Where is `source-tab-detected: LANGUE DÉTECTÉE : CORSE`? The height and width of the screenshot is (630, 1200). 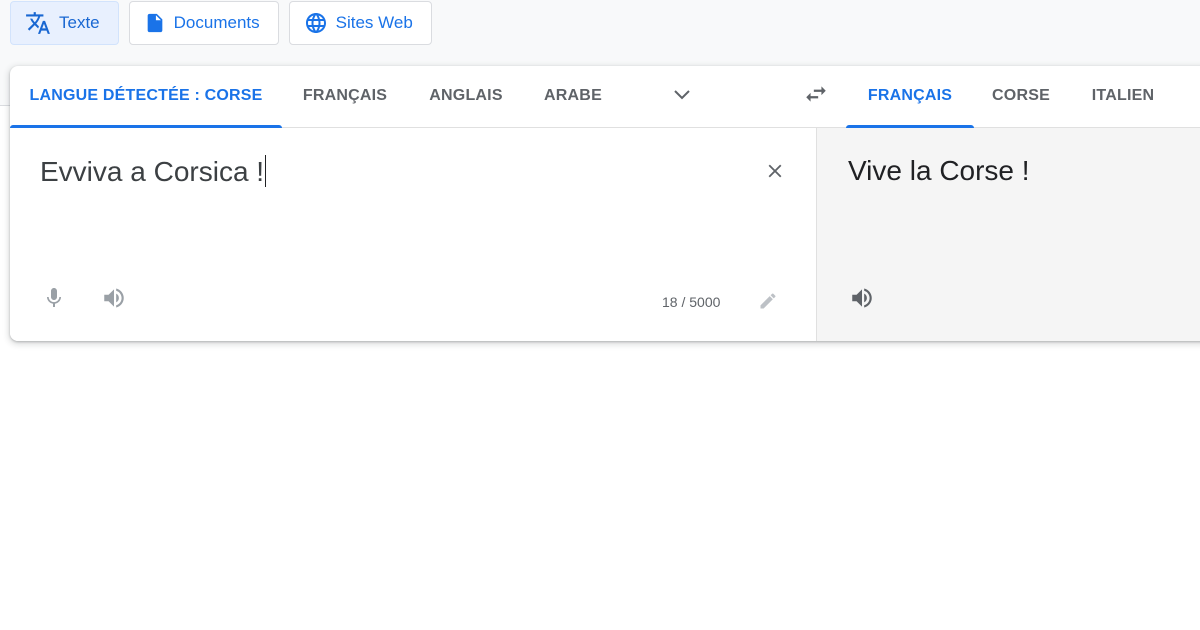 source-tab-detected: LANGUE DÉTECTÉE : CORSE is located at coordinates (146, 97).